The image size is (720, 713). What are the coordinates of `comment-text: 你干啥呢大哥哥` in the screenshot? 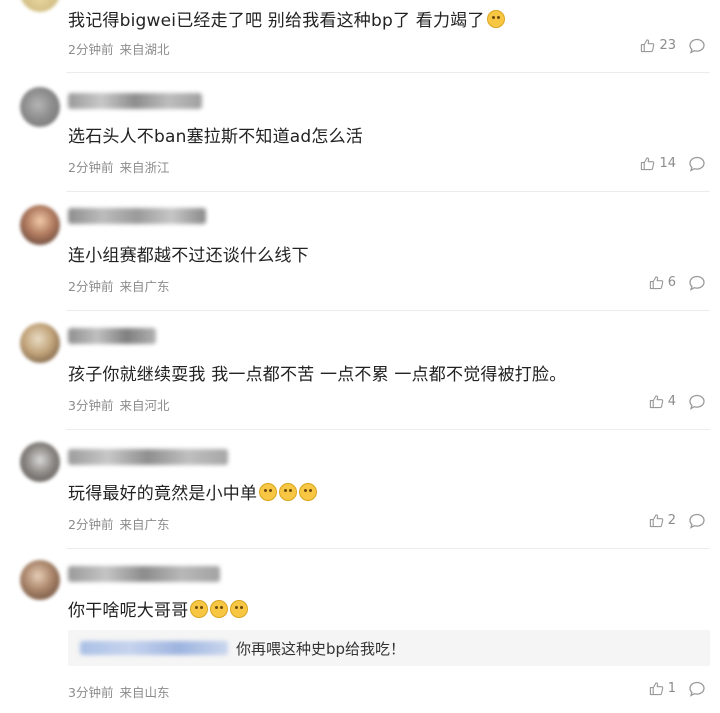 It's located at (158, 608).